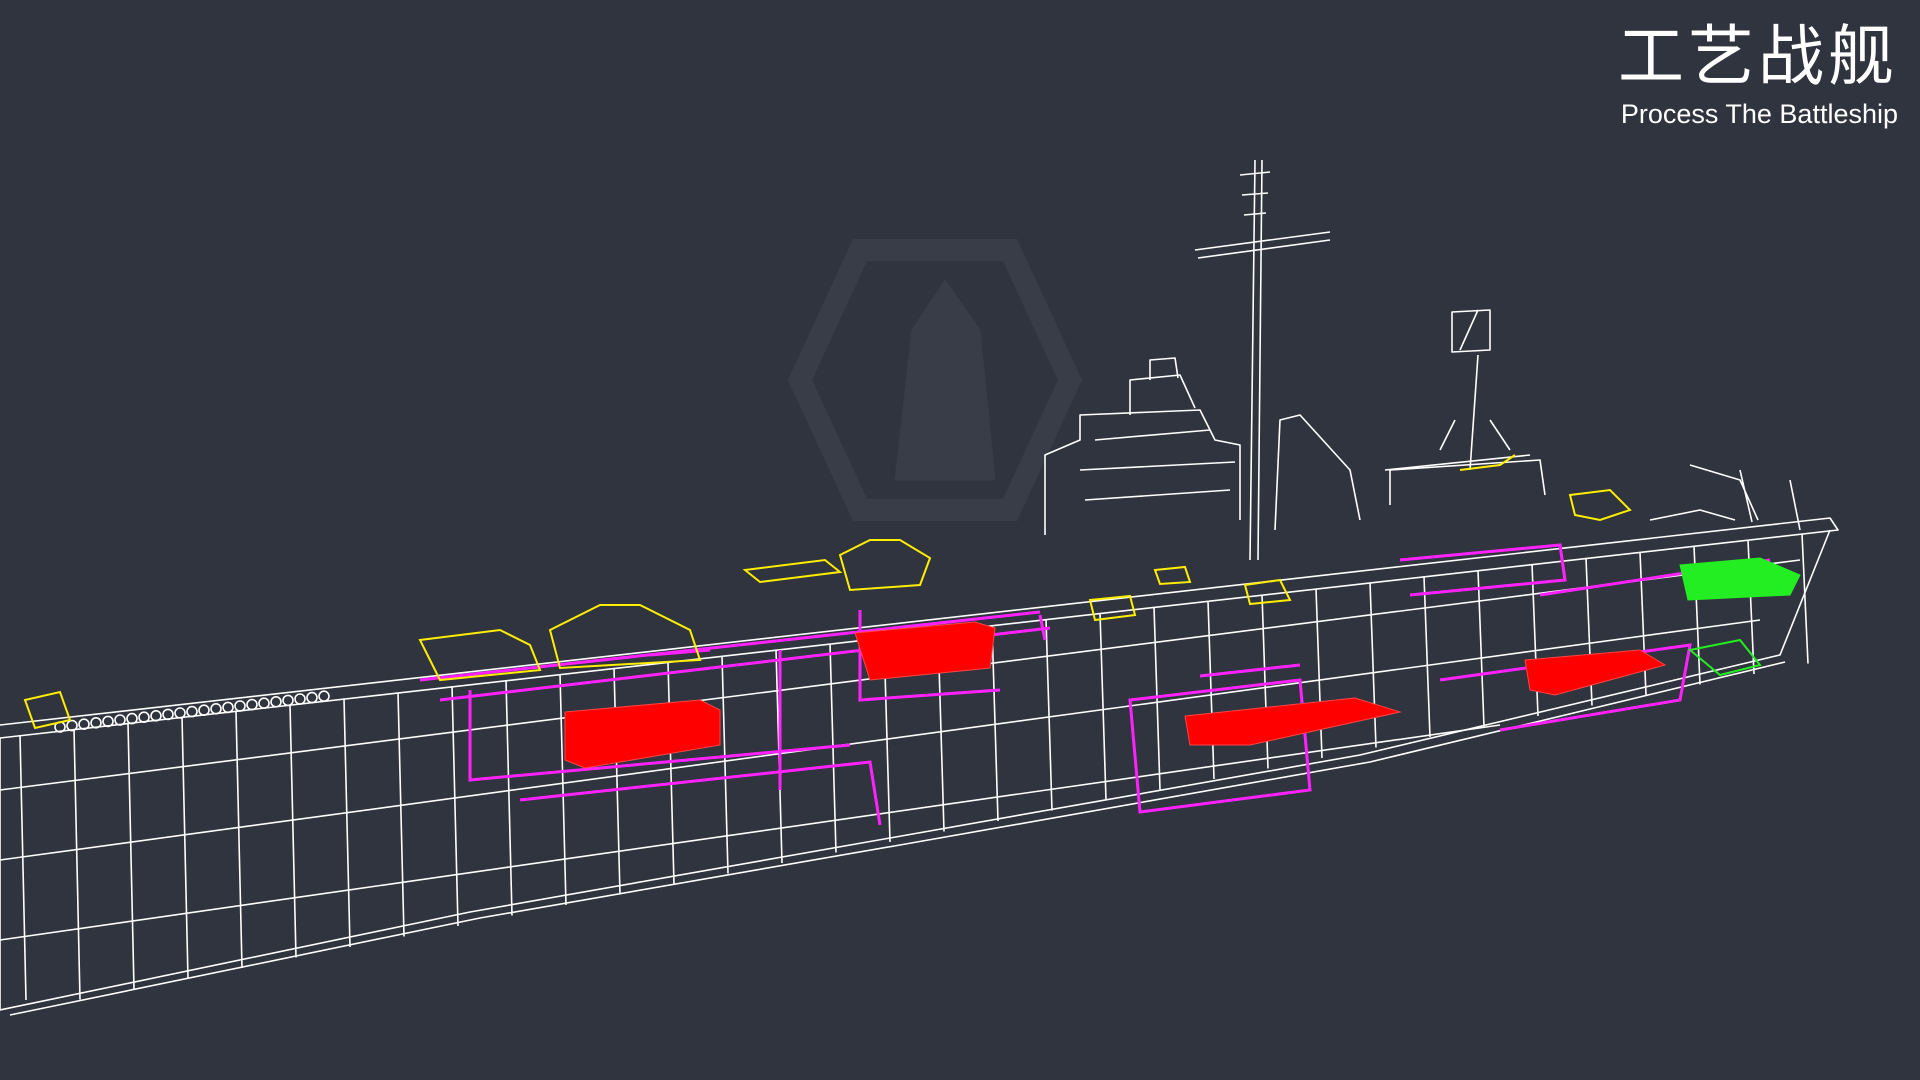 The image size is (1920, 1080). Describe the element at coordinates (1740, 617) in the screenshot. I see `stern-section` at that location.